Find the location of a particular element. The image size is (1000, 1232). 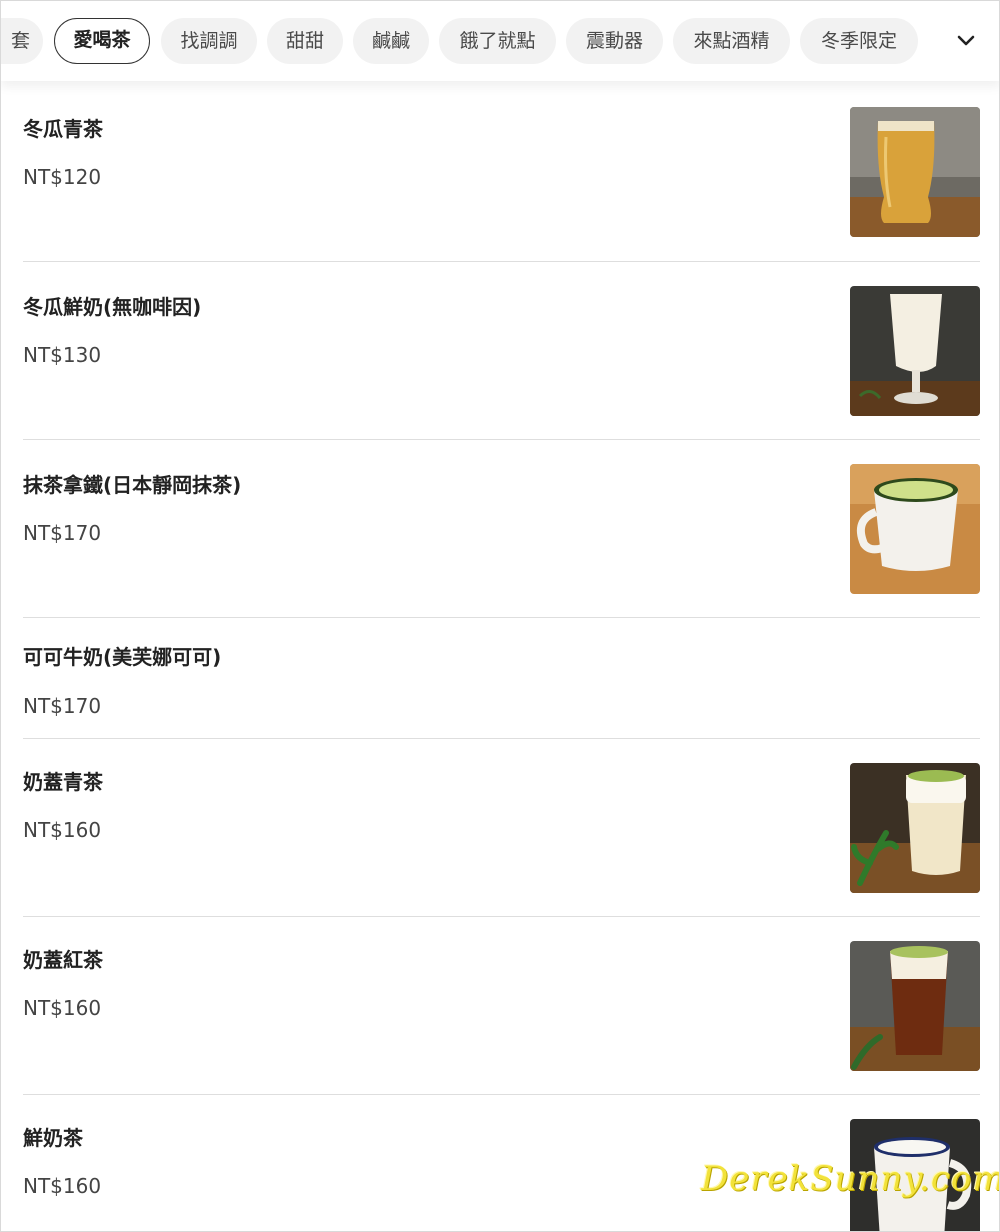

item-name: 奶蓋紅茶 is located at coordinates (63, 960).